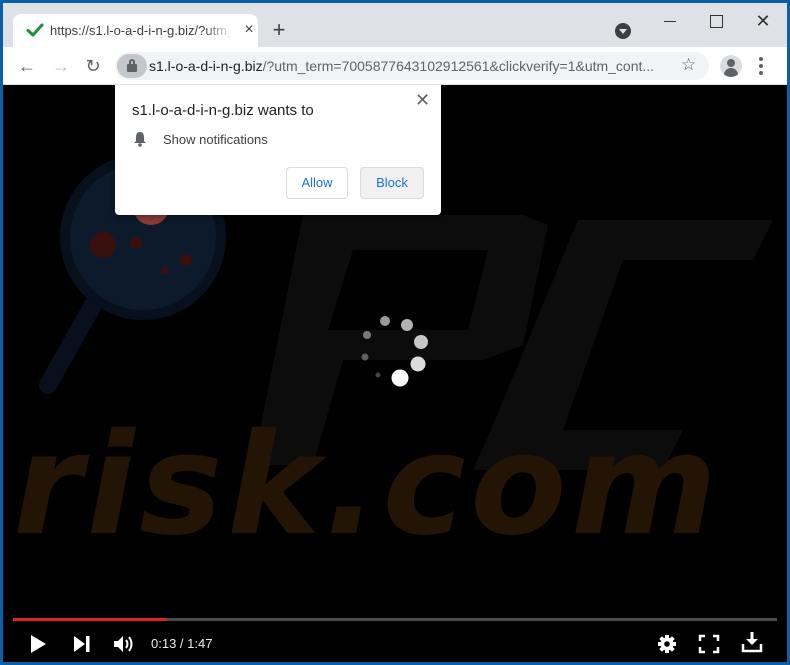 Image resolution: width=790 pixels, height=665 pixels. I want to click on bell-icon, so click(140, 139).